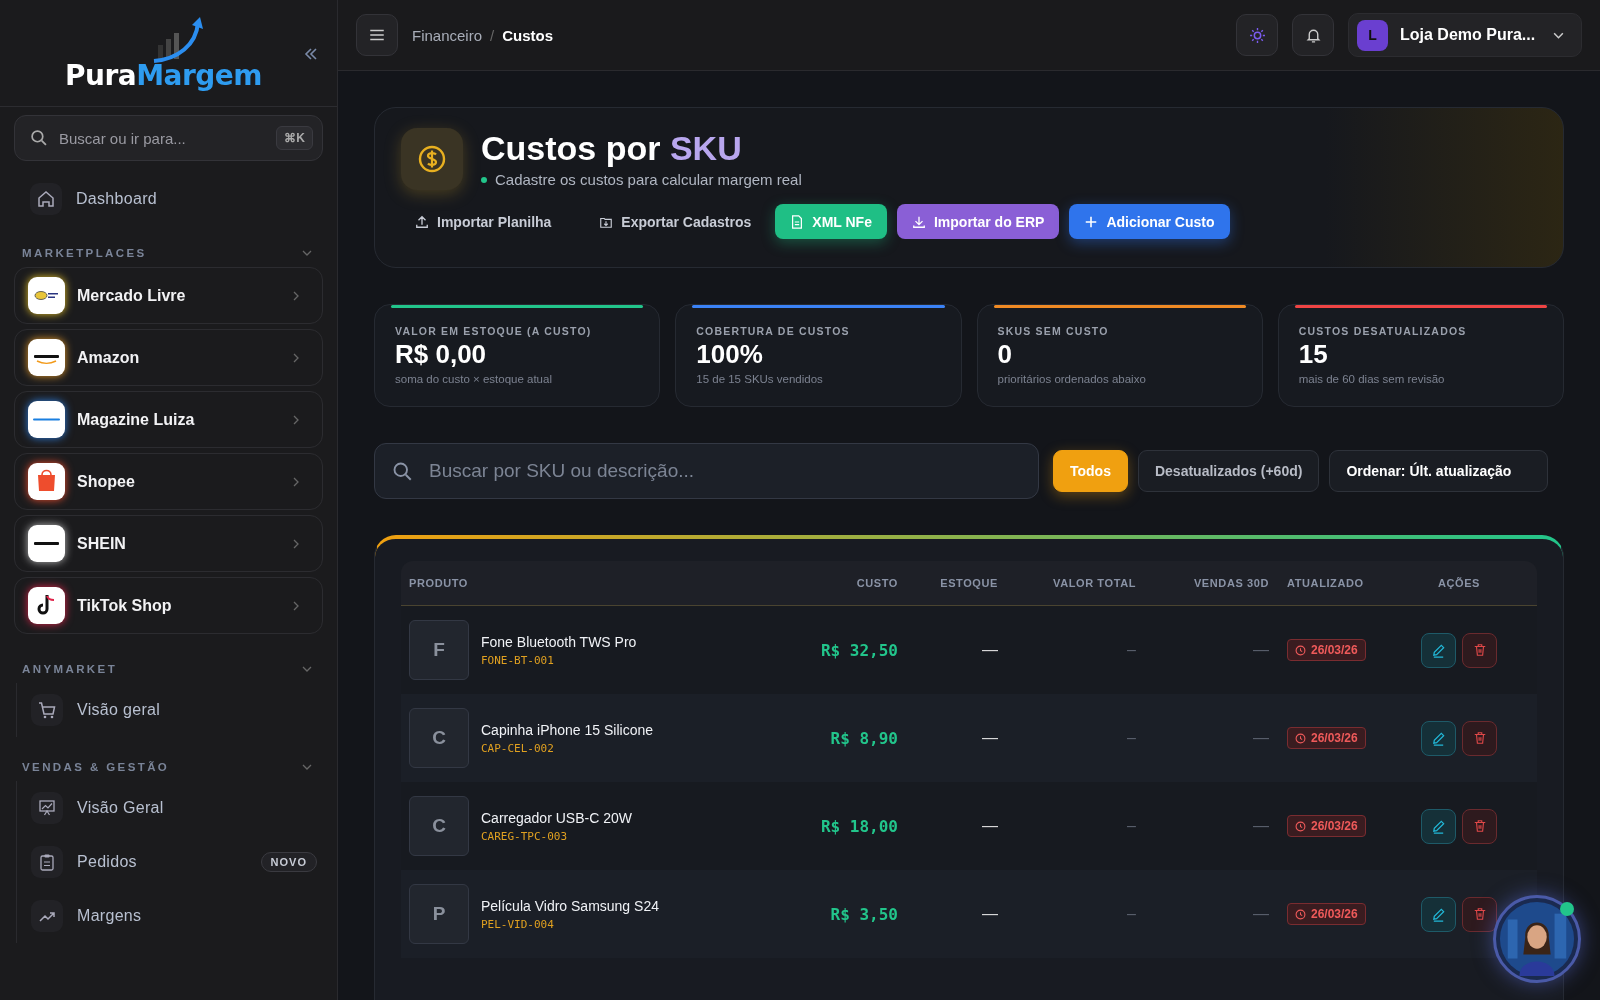 The height and width of the screenshot is (1000, 1600). I want to click on stat-value: 100%, so click(730, 354).